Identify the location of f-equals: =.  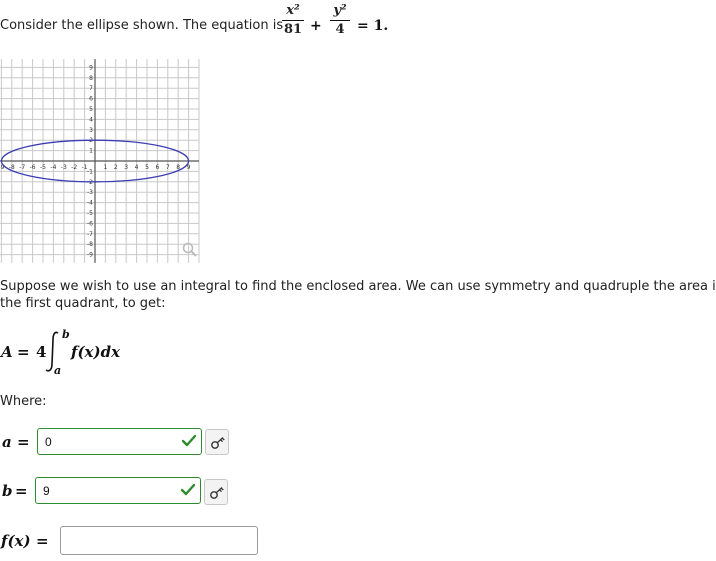
(42, 541).